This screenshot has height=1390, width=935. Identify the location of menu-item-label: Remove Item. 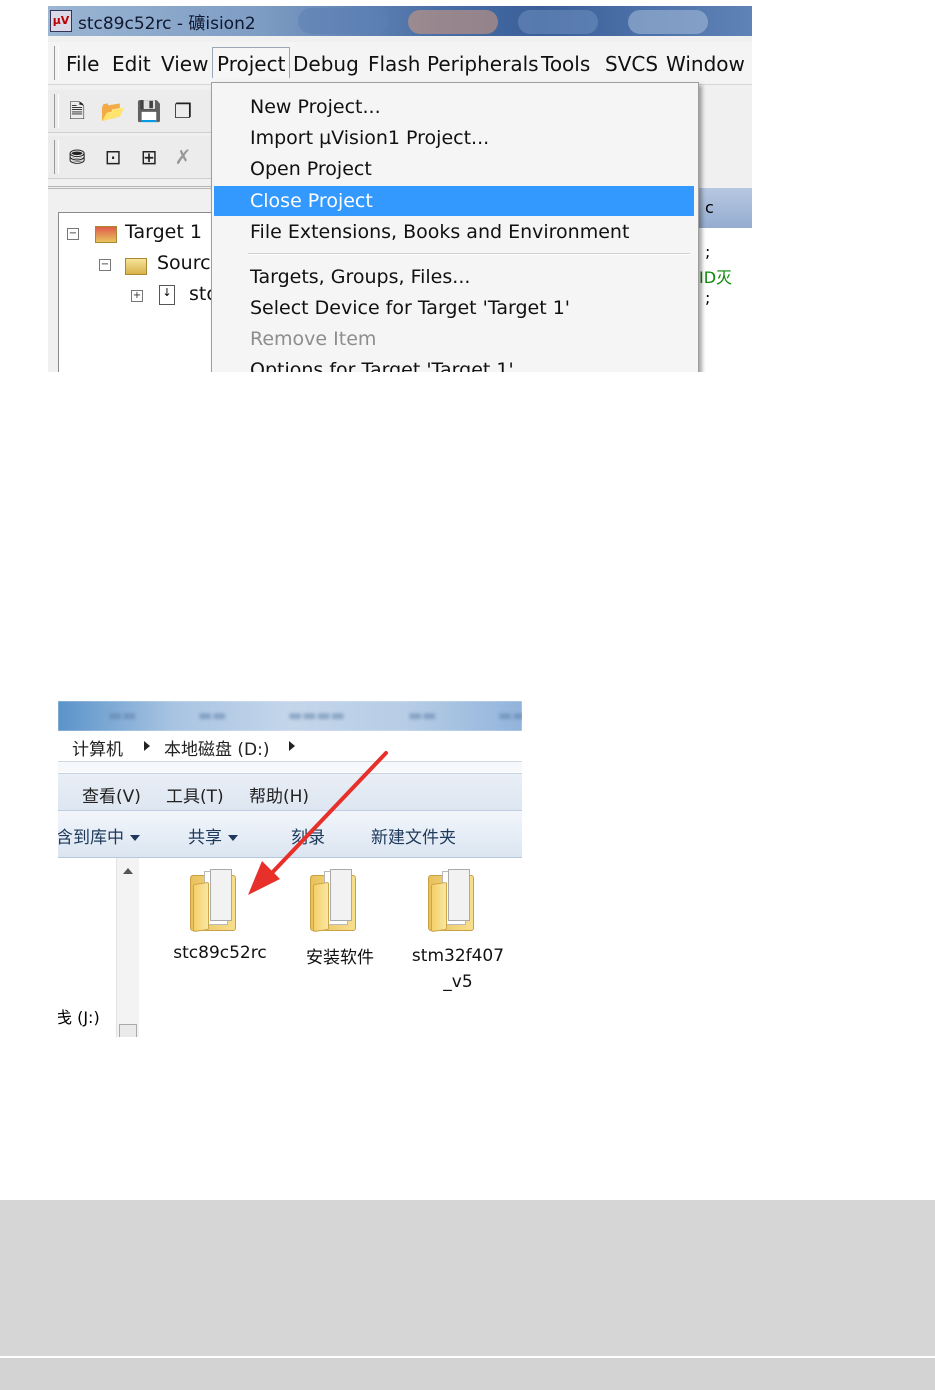
(313, 339).